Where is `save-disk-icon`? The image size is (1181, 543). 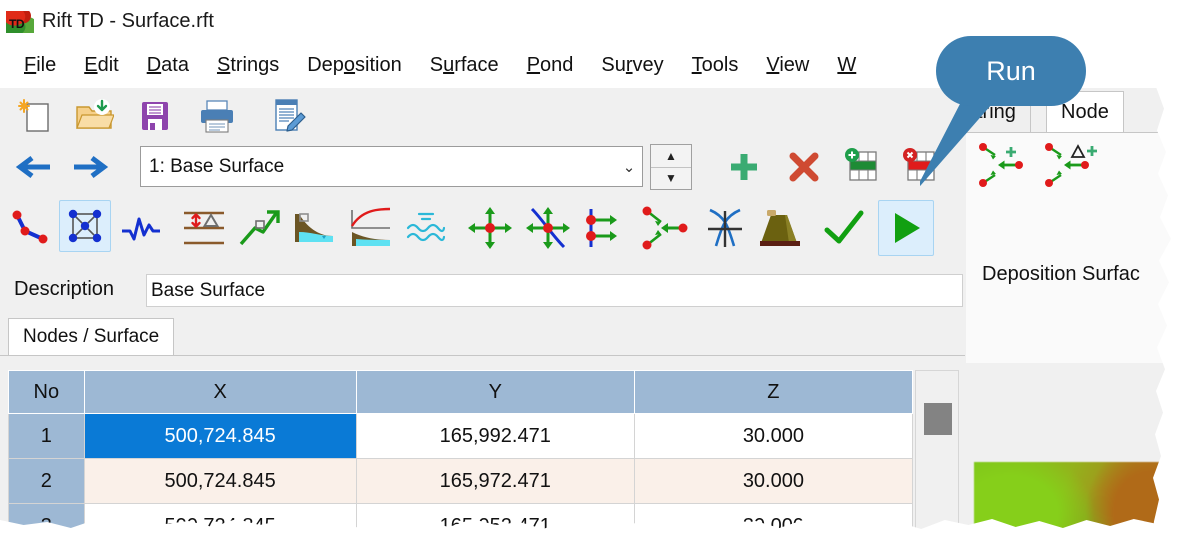
save-disk-icon is located at coordinates (155, 116).